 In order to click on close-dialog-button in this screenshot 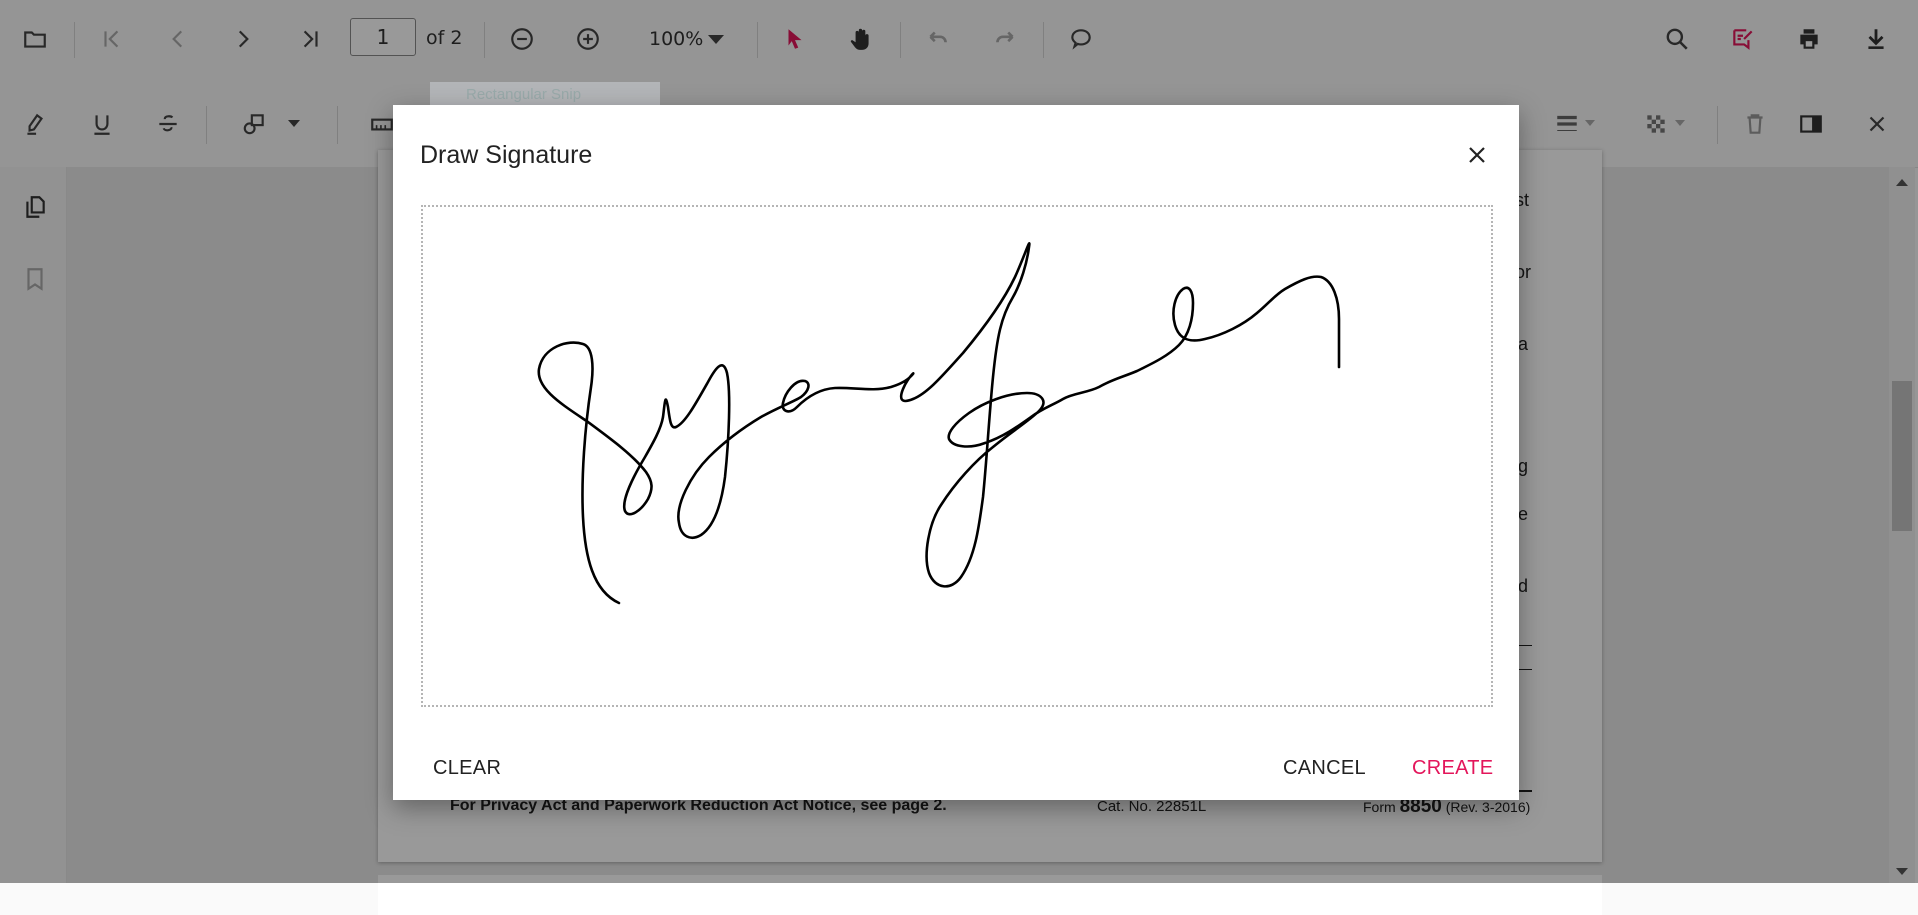, I will do `click(1477, 155)`.